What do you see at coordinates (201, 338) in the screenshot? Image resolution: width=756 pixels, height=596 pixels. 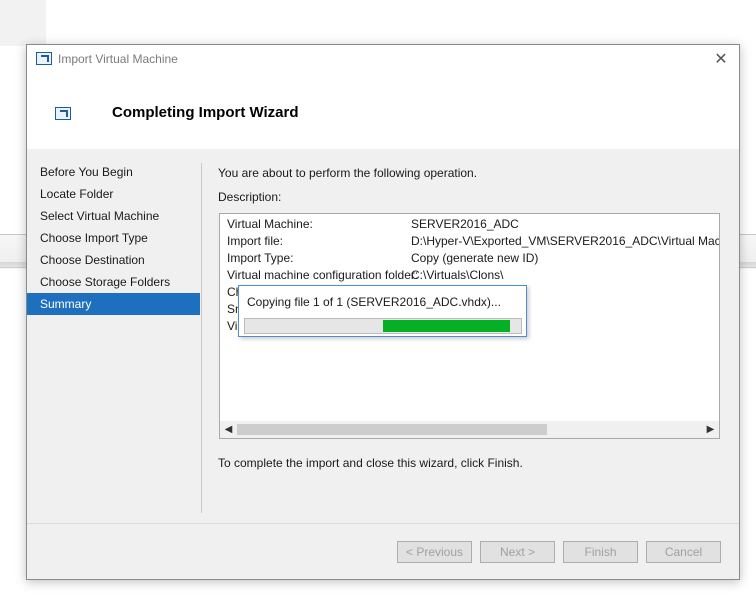 I see `nav-divider` at bounding box center [201, 338].